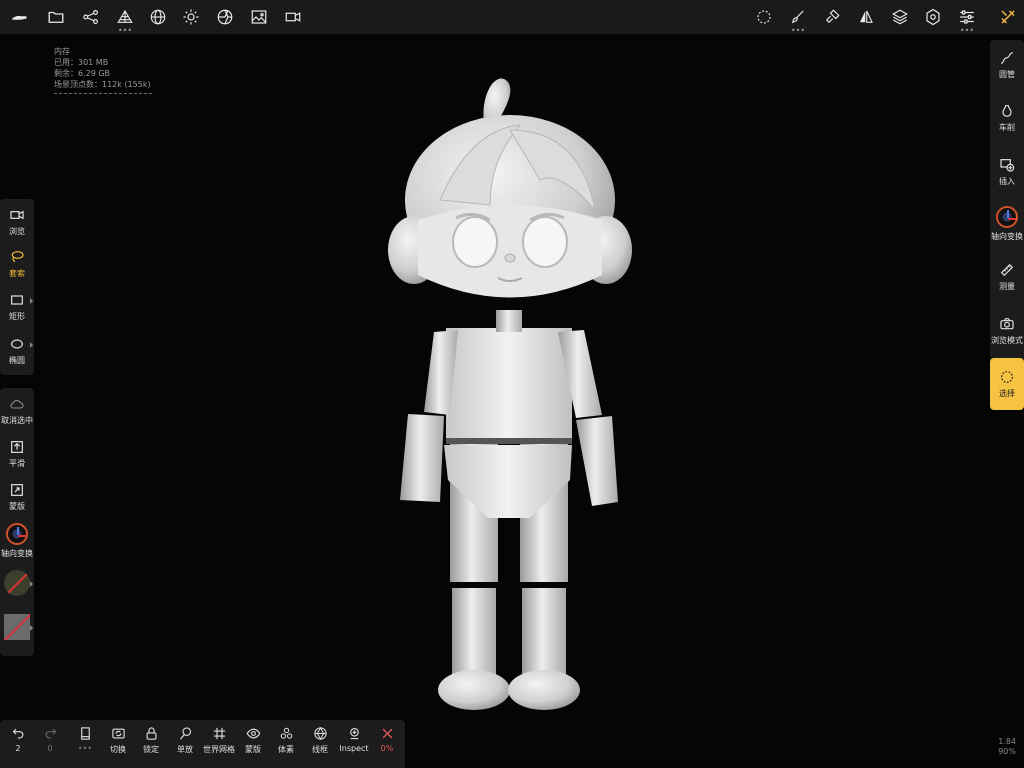 This screenshot has height=768, width=1024. I want to click on memory-remaining: 剩余：6.29 GB, so click(82, 73).